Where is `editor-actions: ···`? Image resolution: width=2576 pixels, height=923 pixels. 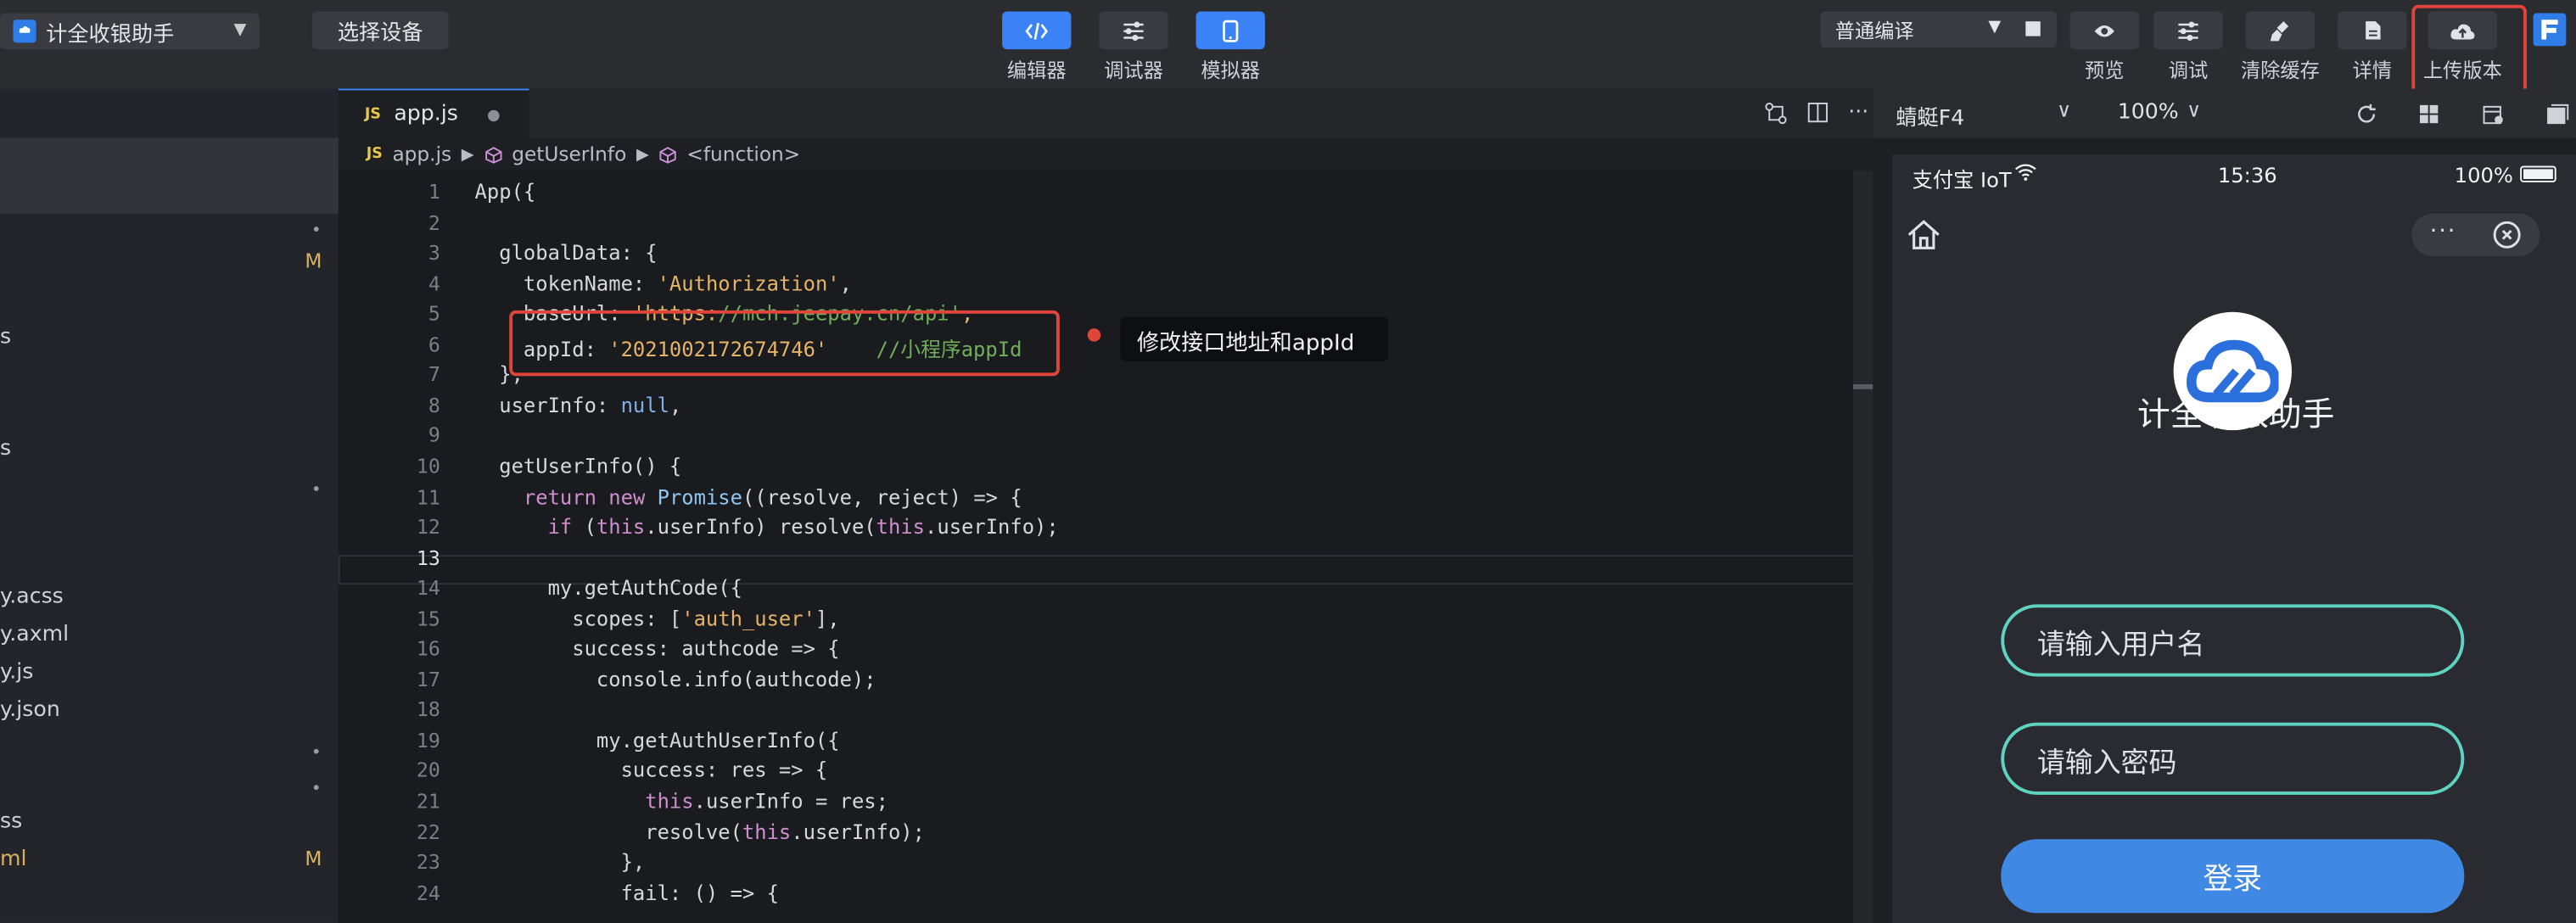 editor-actions: ··· is located at coordinates (1816, 112).